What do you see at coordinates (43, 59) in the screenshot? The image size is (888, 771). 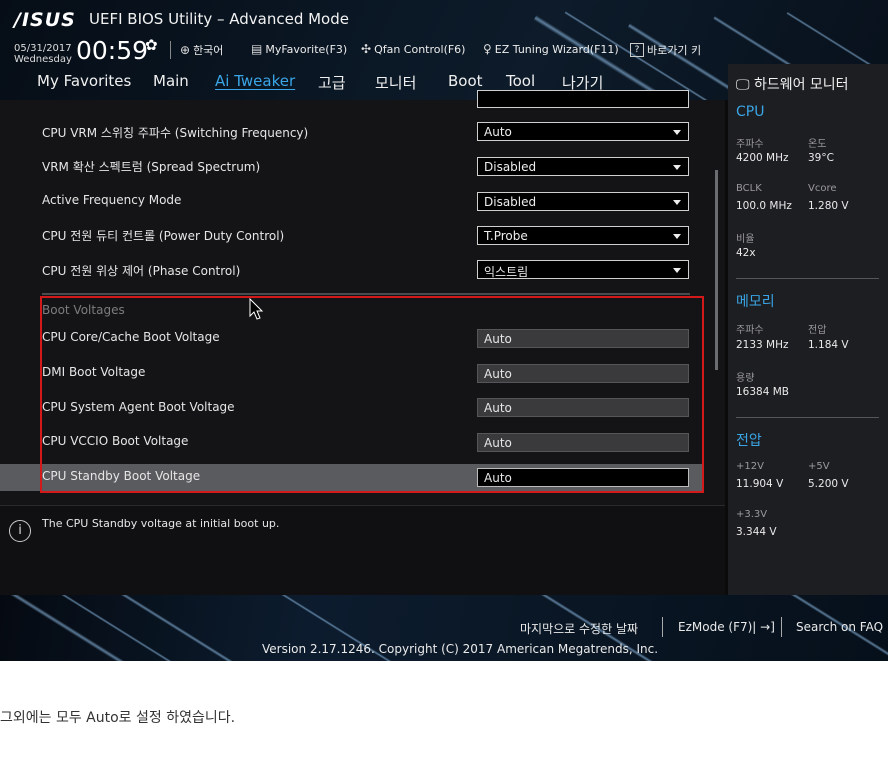 I see `weekday-text: Wednesday` at bounding box center [43, 59].